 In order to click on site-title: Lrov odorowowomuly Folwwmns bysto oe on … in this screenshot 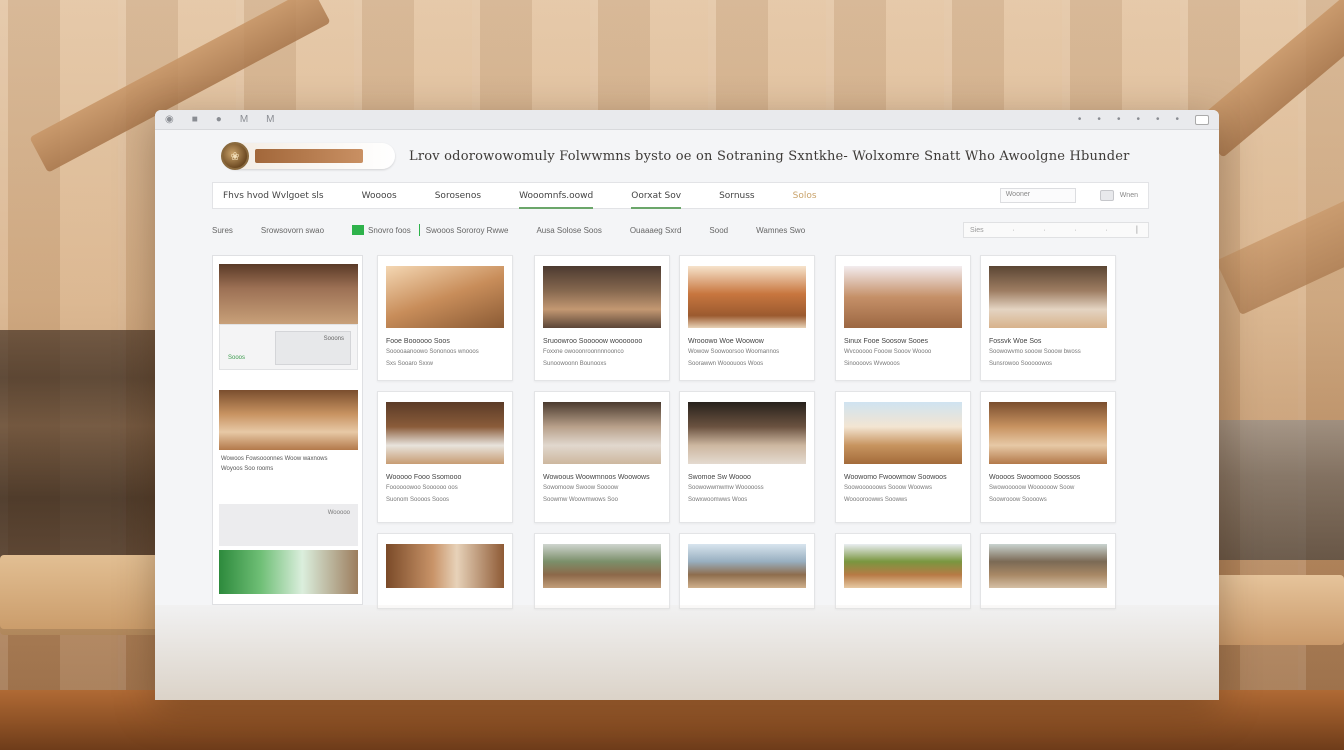, I will do `click(769, 156)`.